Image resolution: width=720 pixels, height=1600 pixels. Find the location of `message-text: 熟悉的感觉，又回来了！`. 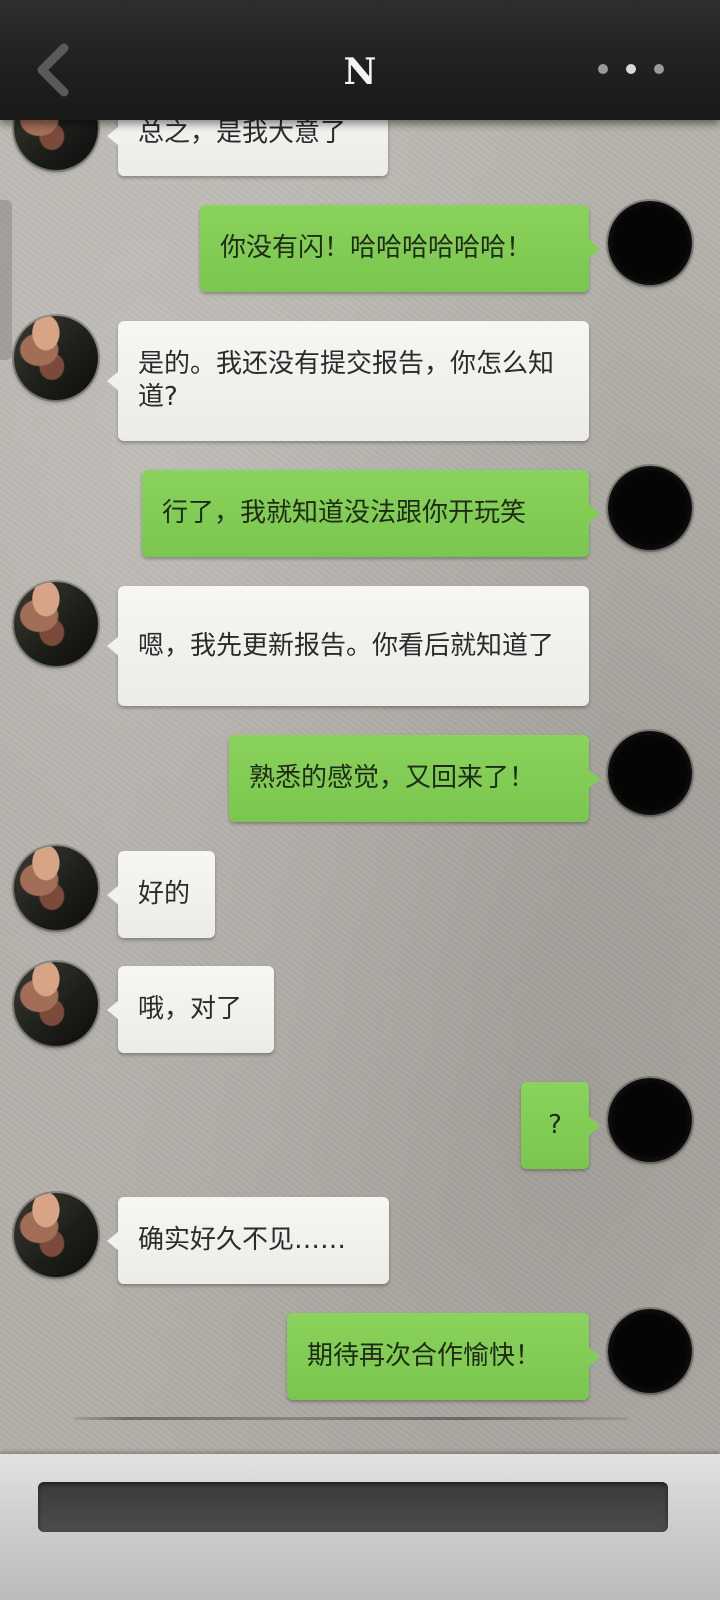

message-text: 熟悉的感觉，又回来了！ is located at coordinates (392, 778).